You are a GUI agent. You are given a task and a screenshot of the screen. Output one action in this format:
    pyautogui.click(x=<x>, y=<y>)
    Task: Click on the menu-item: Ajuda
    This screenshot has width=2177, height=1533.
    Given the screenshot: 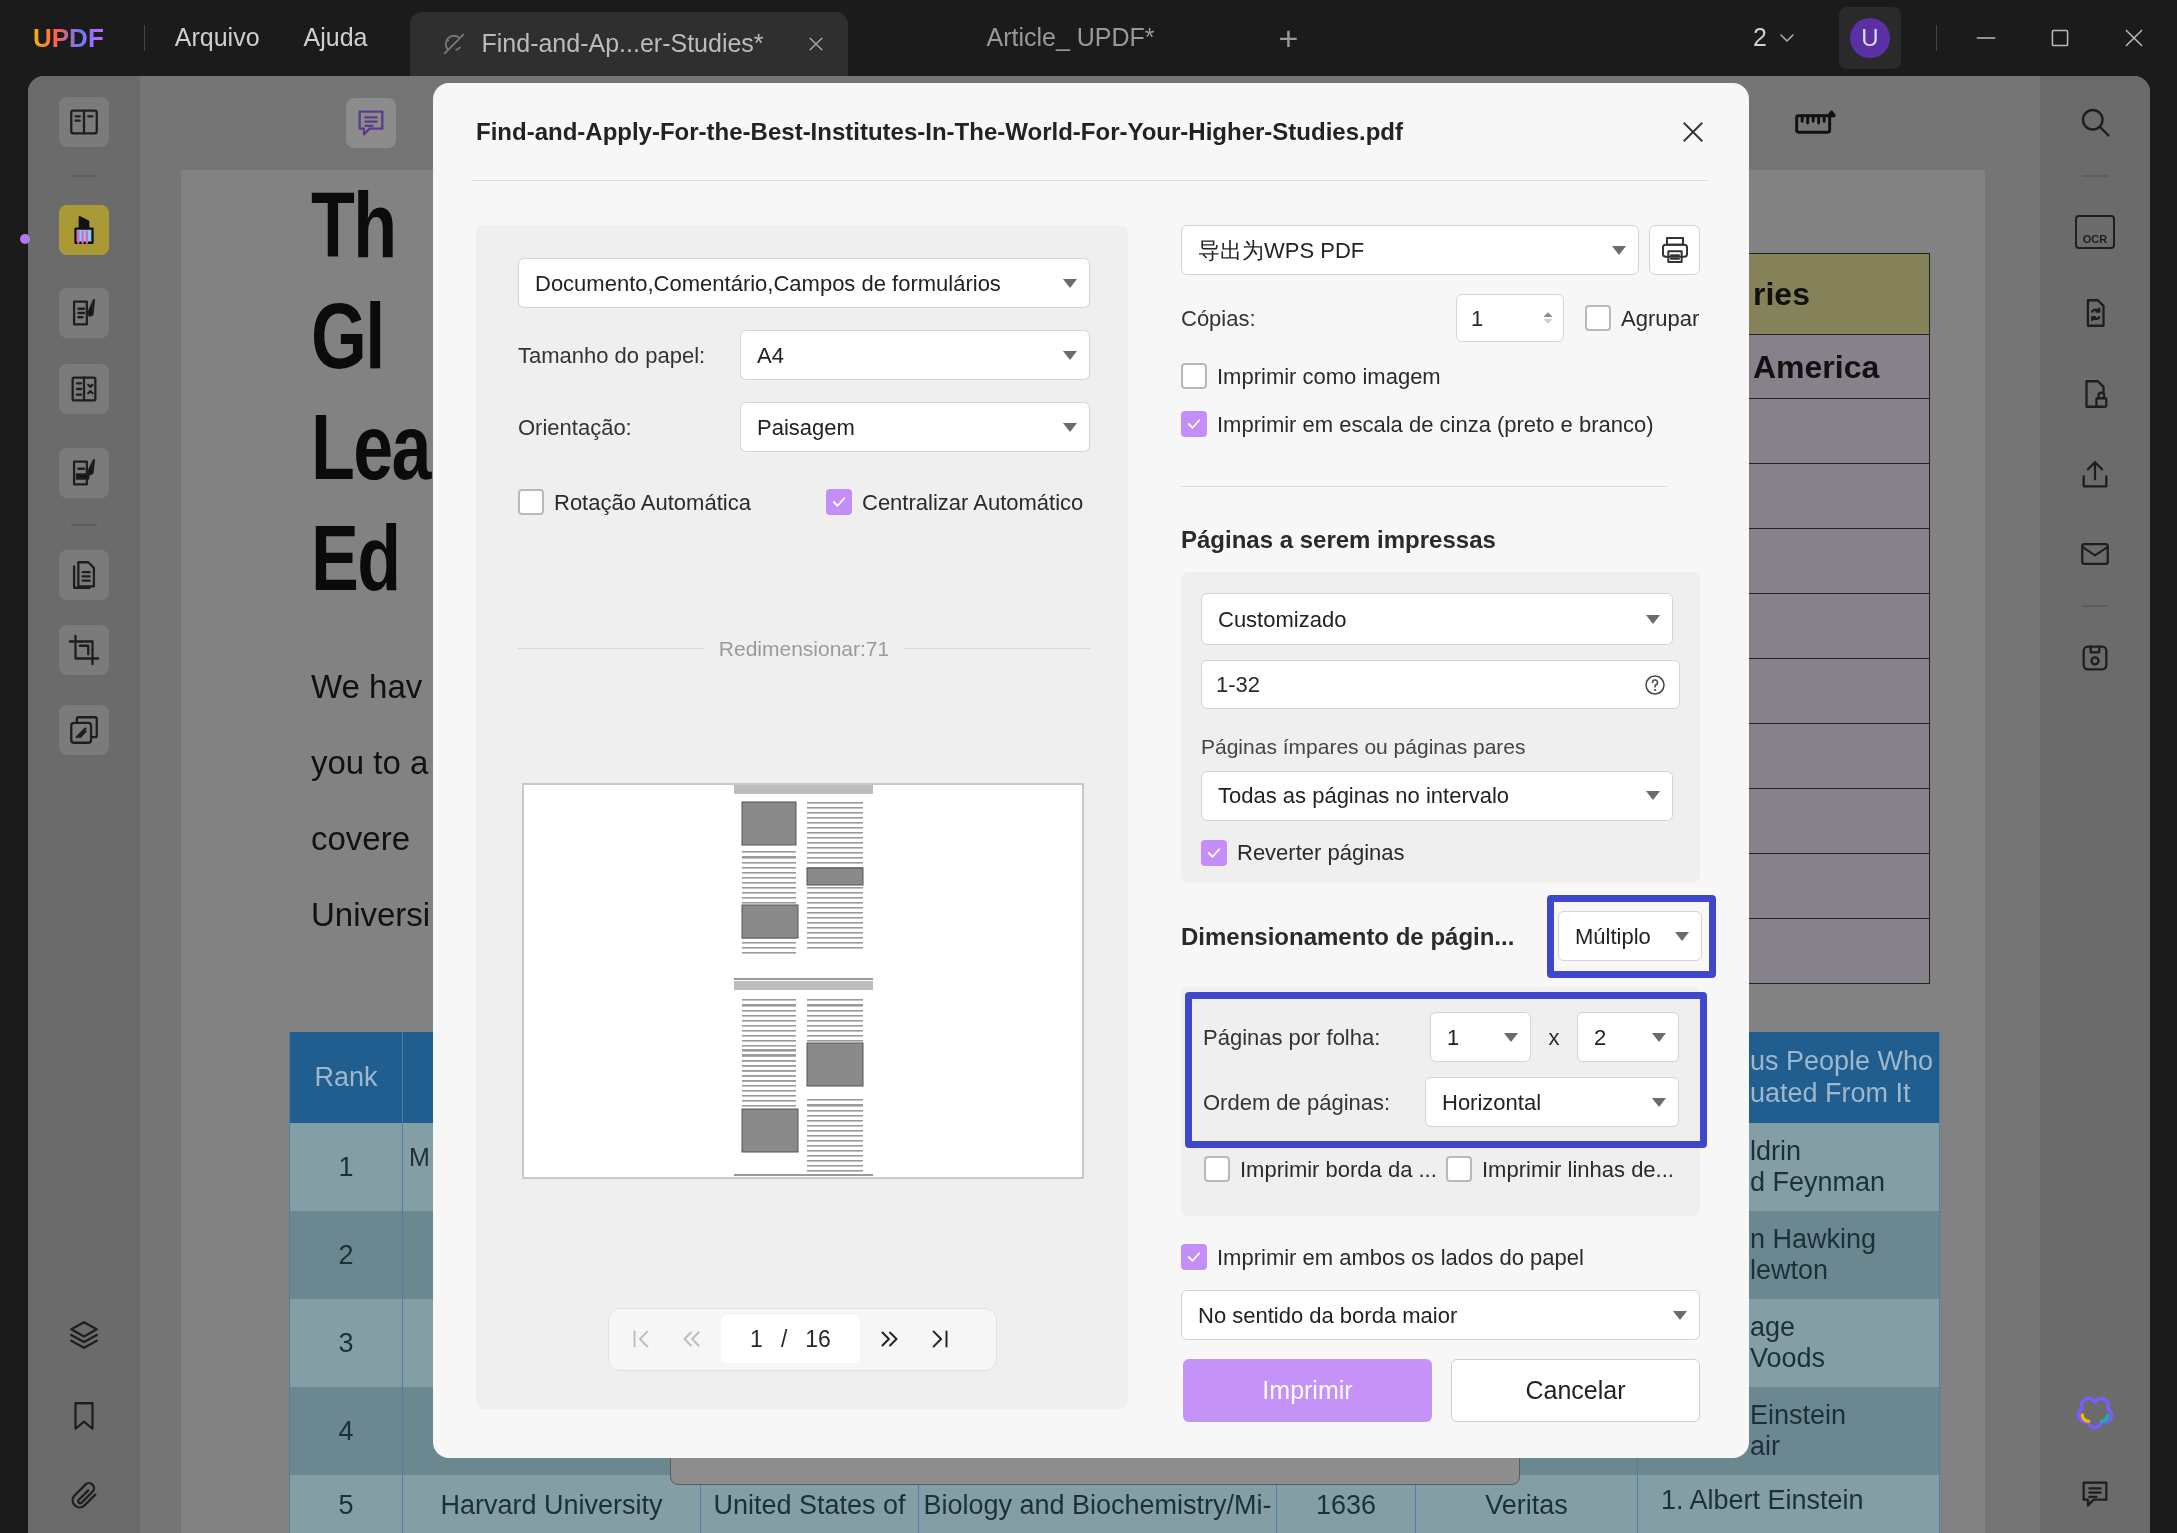 What is the action you would take?
    pyautogui.click(x=335, y=38)
    